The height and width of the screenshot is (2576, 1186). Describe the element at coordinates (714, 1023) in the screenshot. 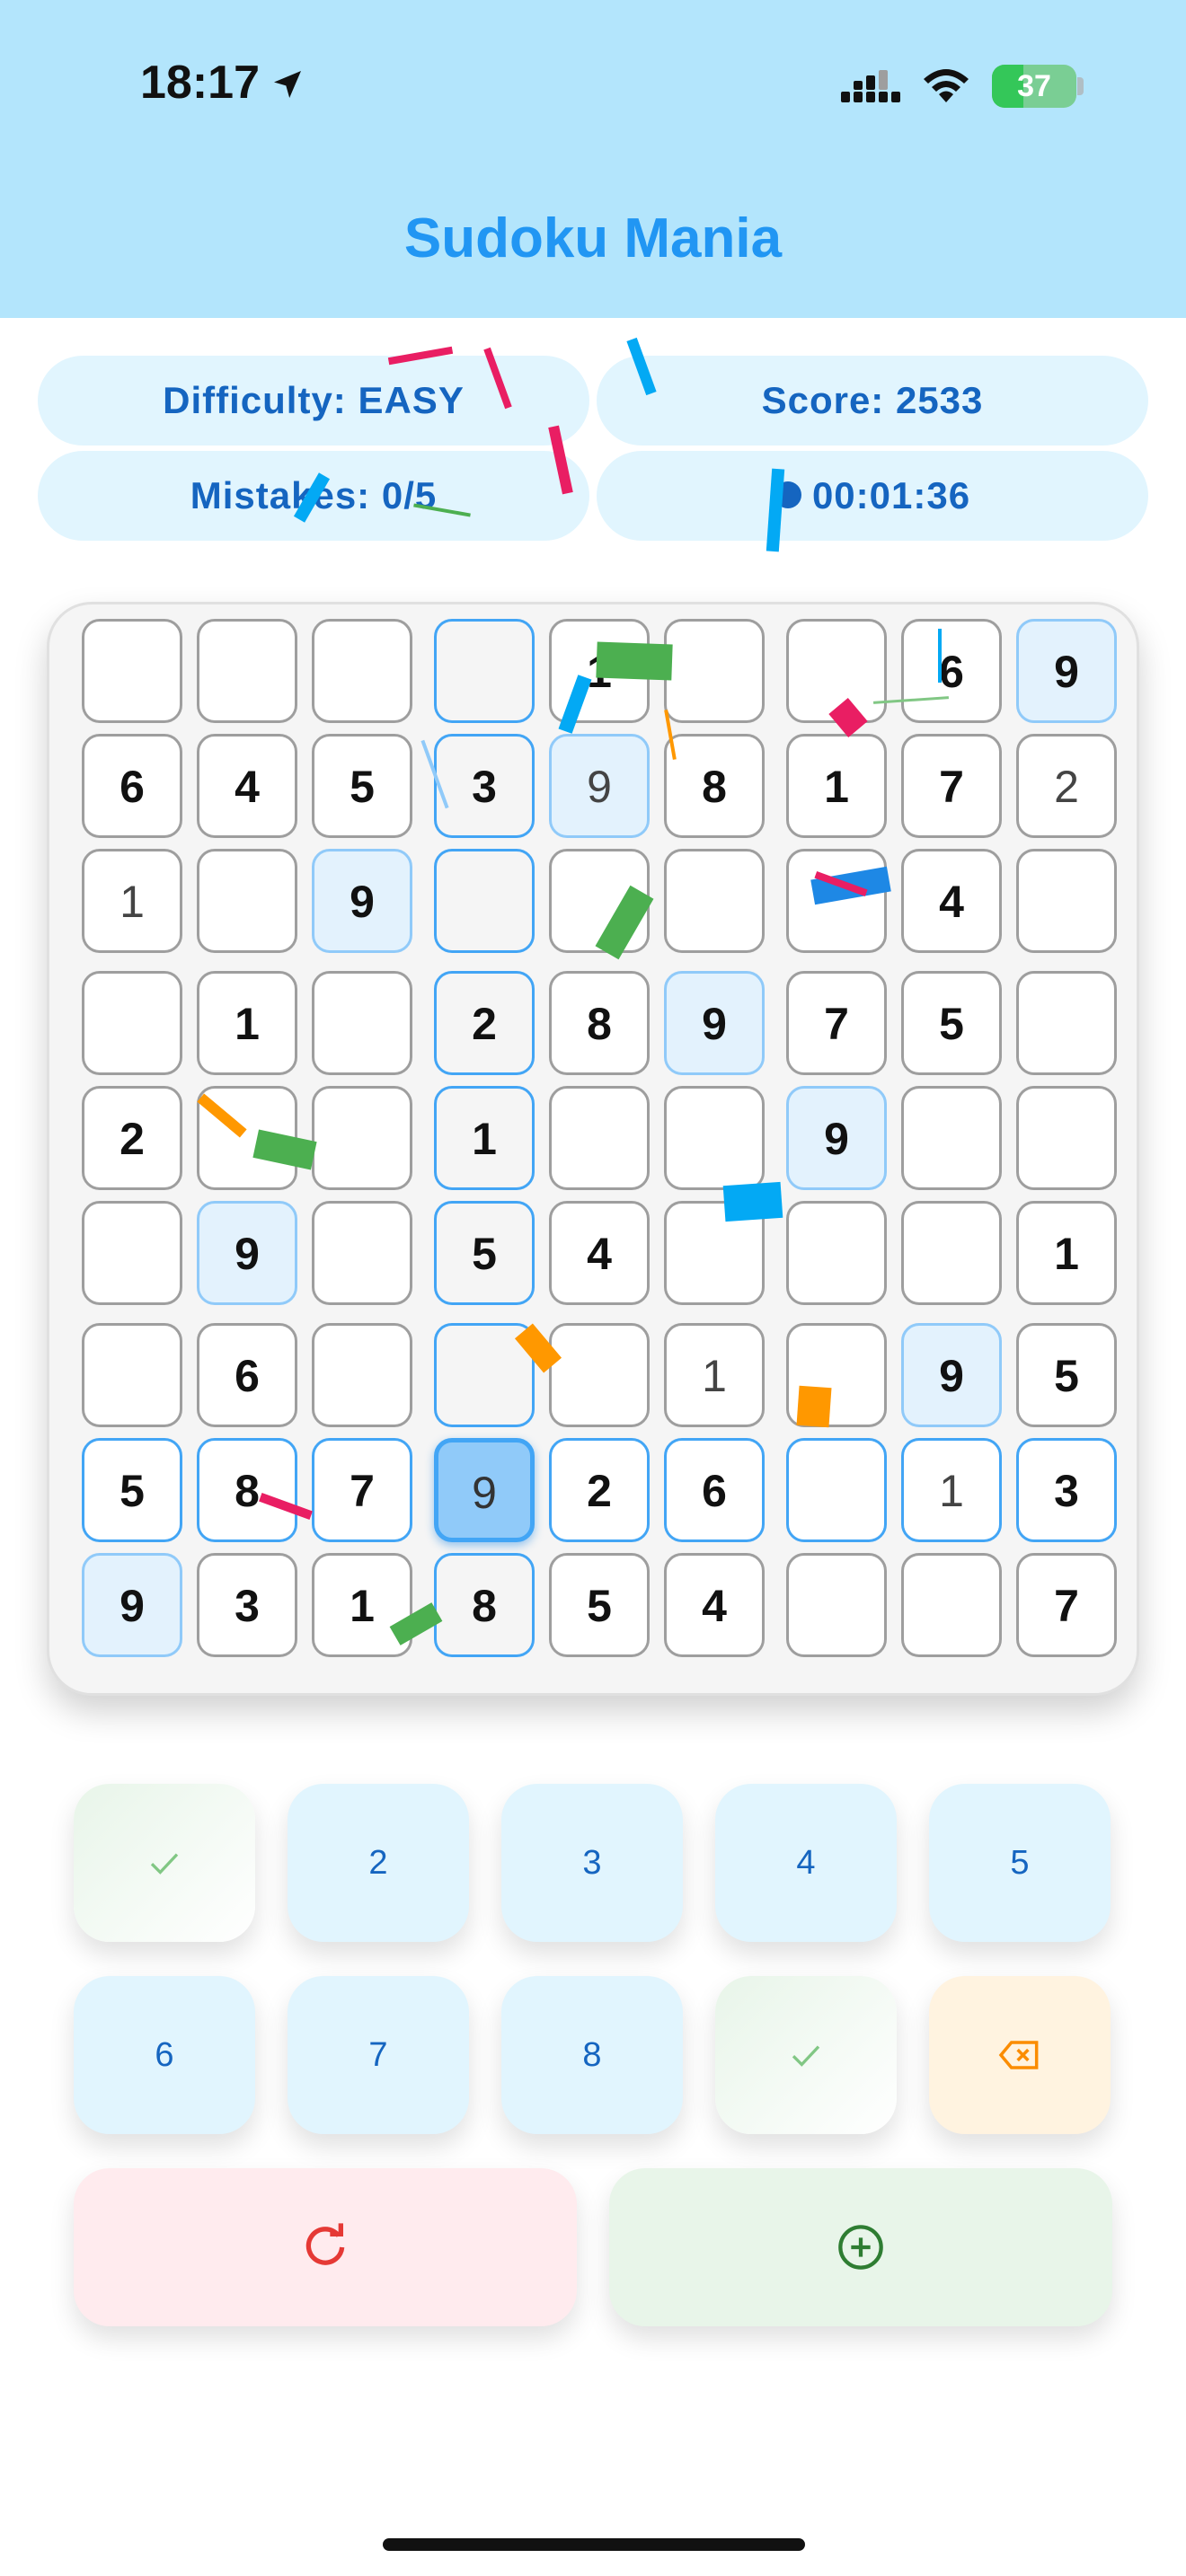

I see `cell-r4-c6: 9` at that location.